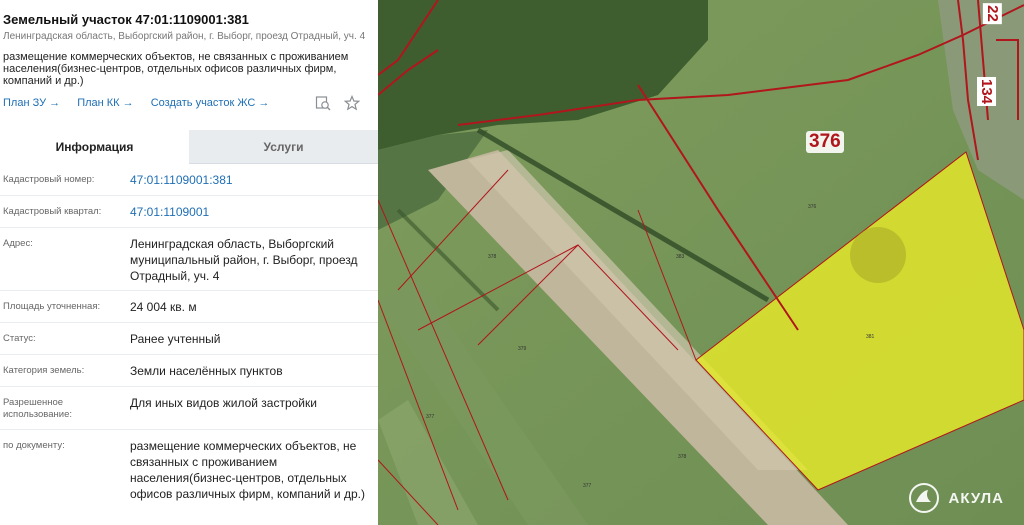 This screenshot has height=525, width=1024. Describe the element at coordinates (19, 338) in the screenshot. I see `row-label: Статус:` at that location.